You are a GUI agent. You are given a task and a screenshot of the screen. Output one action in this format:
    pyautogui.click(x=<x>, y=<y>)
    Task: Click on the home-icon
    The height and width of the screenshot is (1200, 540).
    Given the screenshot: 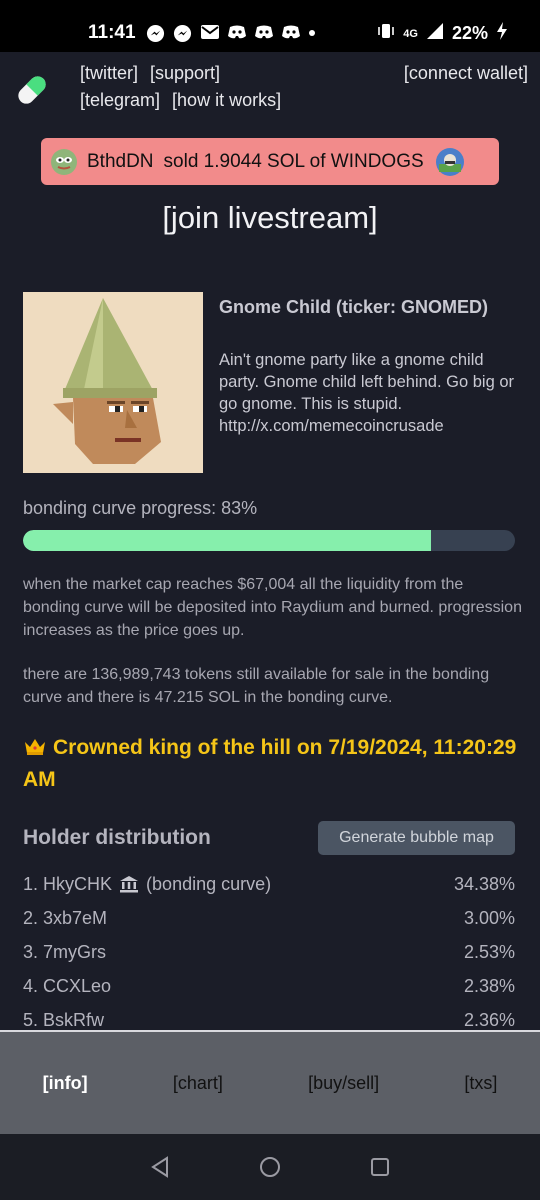 What is the action you would take?
    pyautogui.click(x=270, y=1167)
    